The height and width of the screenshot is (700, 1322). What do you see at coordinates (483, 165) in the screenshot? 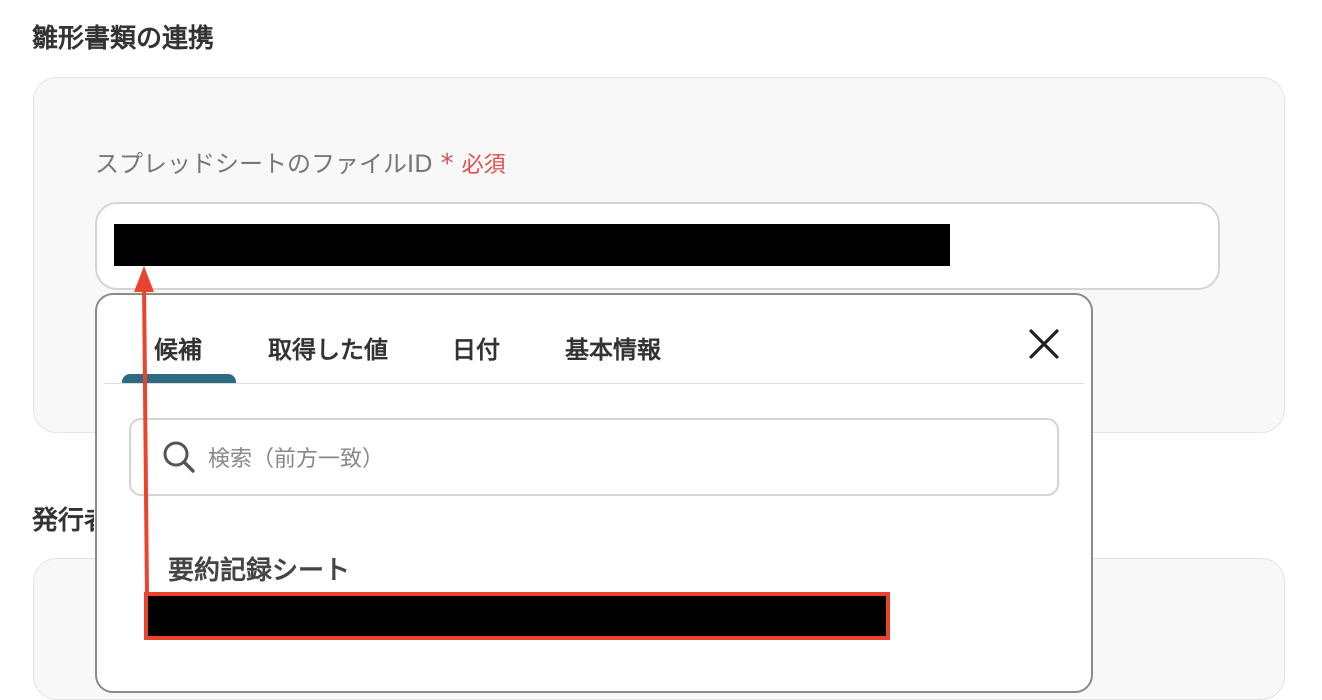
I see `required-badge: 必須` at bounding box center [483, 165].